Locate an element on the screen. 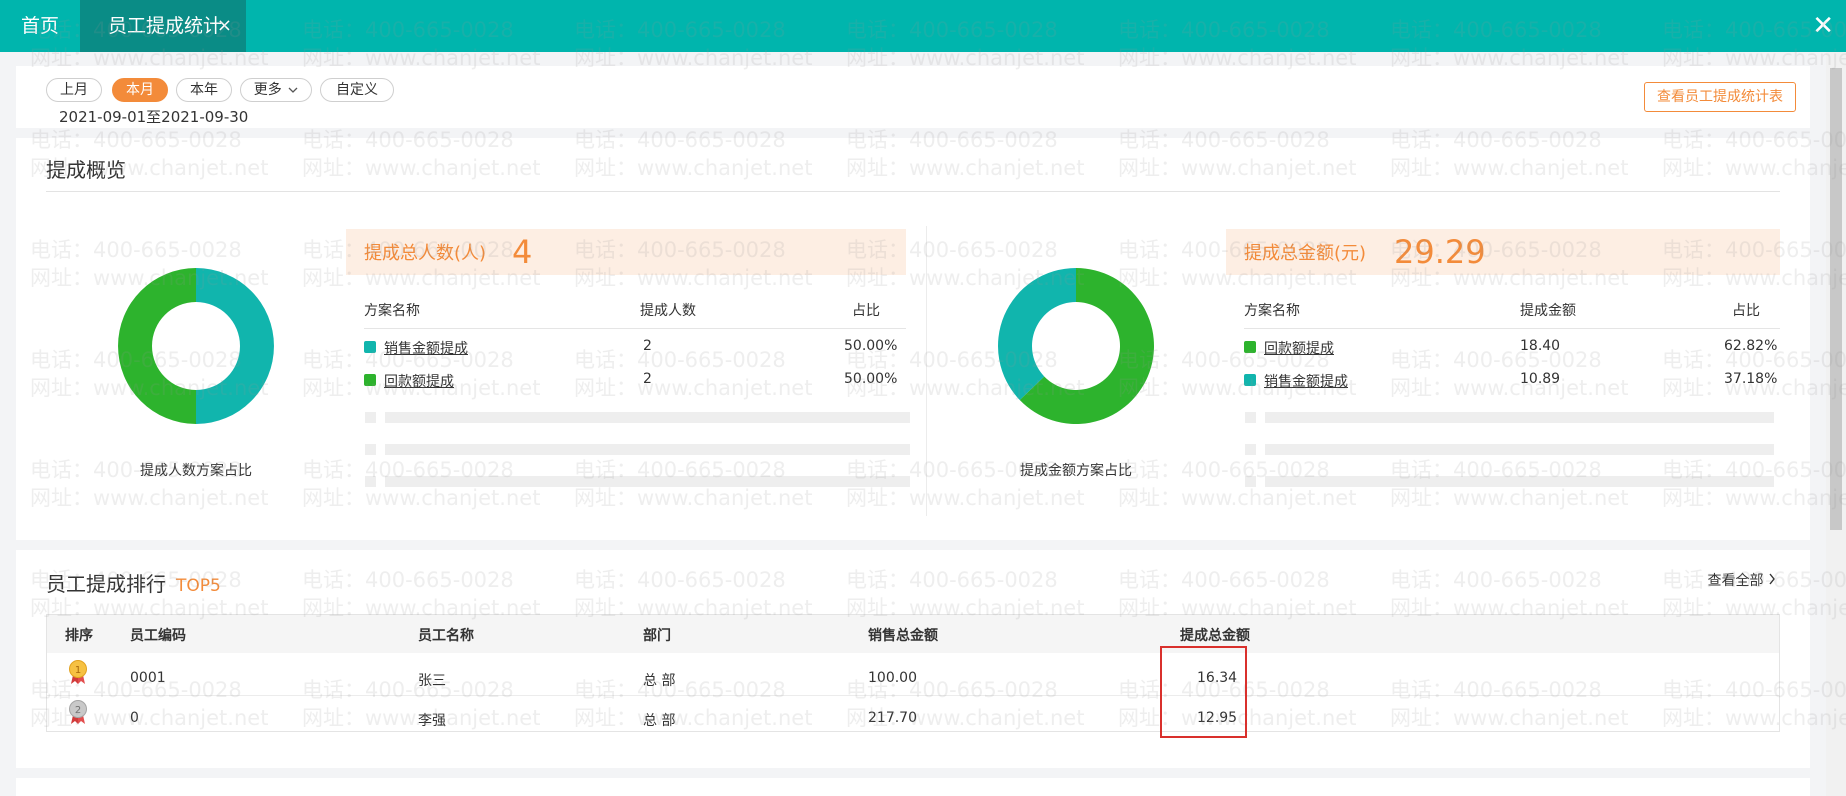  col-rank: 排序 is located at coordinates (79, 636).